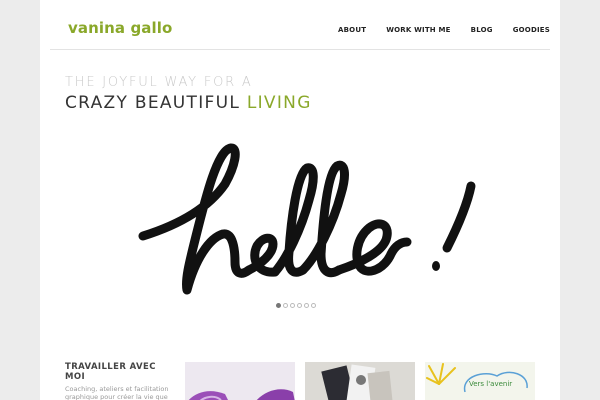 This screenshot has height=400, width=600. What do you see at coordinates (153, 103) in the screenshot?
I see `tagline-main: CRAZY BEAUTIFUL` at bounding box center [153, 103].